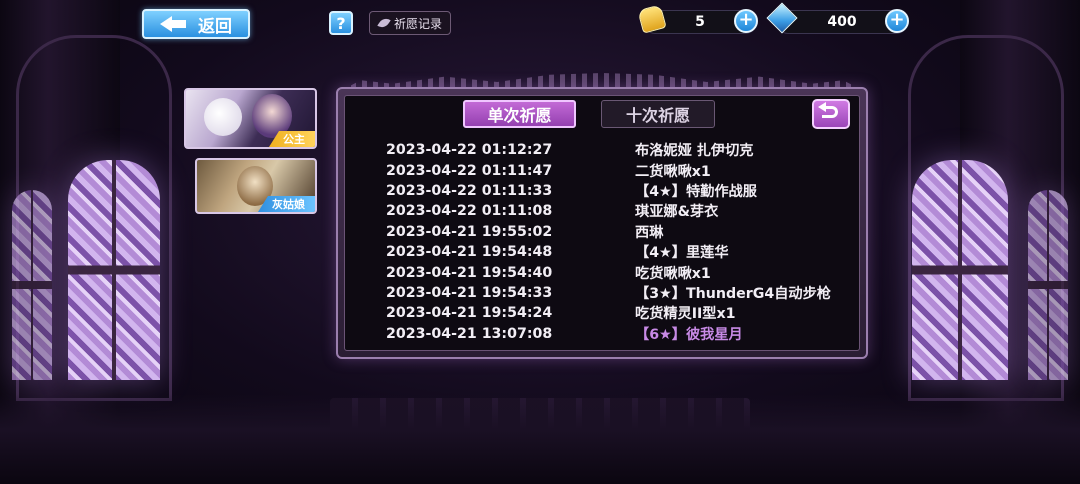 This screenshot has width=1080, height=484. What do you see at coordinates (469, 272) in the screenshot?
I see `record-time: 2023-04-21 19:54:40` at bounding box center [469, 272].